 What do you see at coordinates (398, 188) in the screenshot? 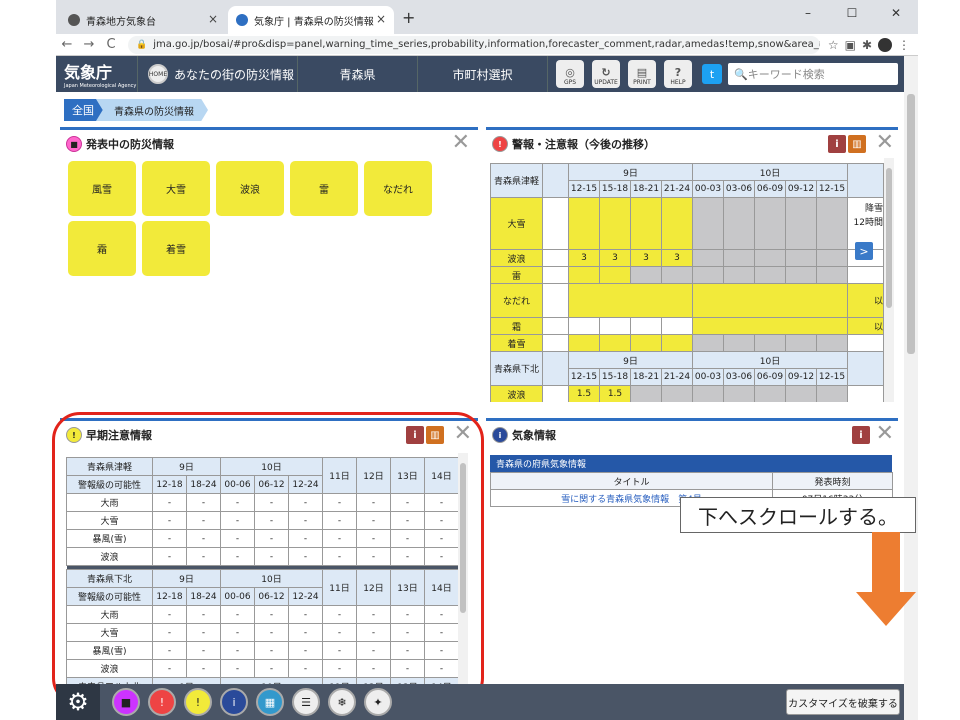
I see `tile-nadare: なだれ` at bounding box center [398, 188].